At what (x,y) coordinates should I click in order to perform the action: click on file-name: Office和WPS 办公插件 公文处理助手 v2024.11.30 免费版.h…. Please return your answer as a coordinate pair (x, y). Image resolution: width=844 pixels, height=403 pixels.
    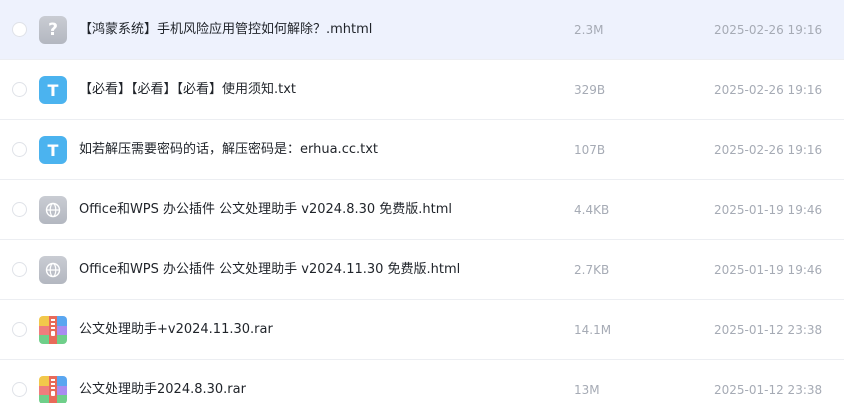
    Looking at the image, I should click on (269, 270).